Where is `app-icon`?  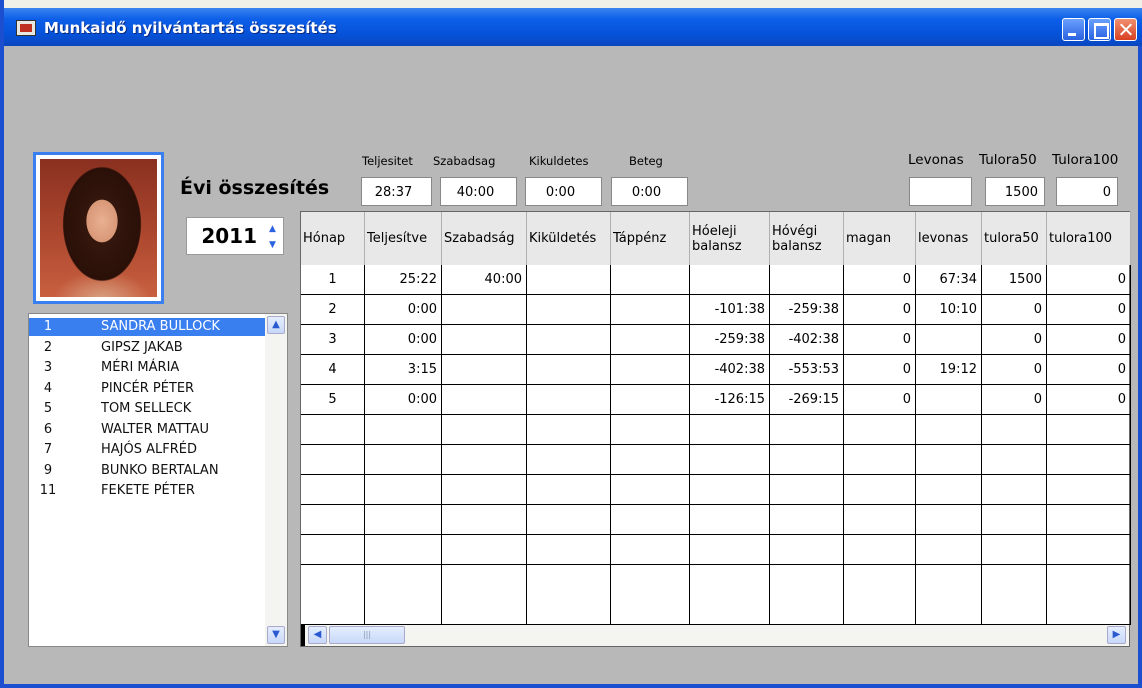
app-icon is located at coordinates (26, 28).